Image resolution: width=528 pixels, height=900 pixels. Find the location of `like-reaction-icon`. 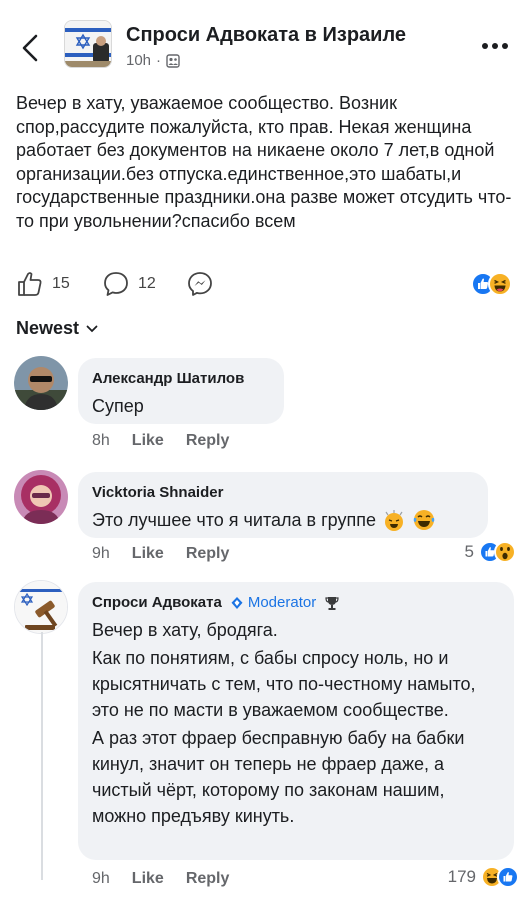

like-reaction-icon is located at coordinates (508, 877).